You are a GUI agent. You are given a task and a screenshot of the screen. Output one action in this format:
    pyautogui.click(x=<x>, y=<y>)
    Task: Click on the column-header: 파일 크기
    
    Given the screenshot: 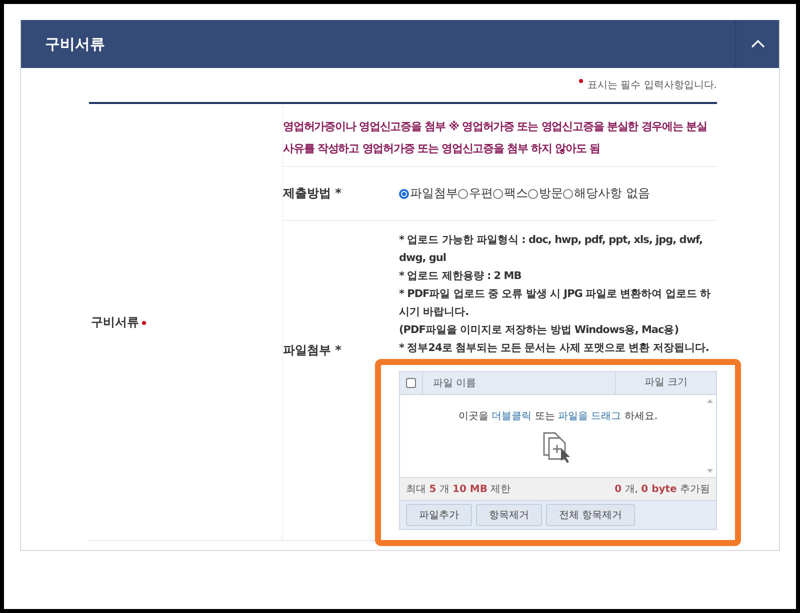 What is the action you would take?
    pyautogui.click(x=665, y=383)
    